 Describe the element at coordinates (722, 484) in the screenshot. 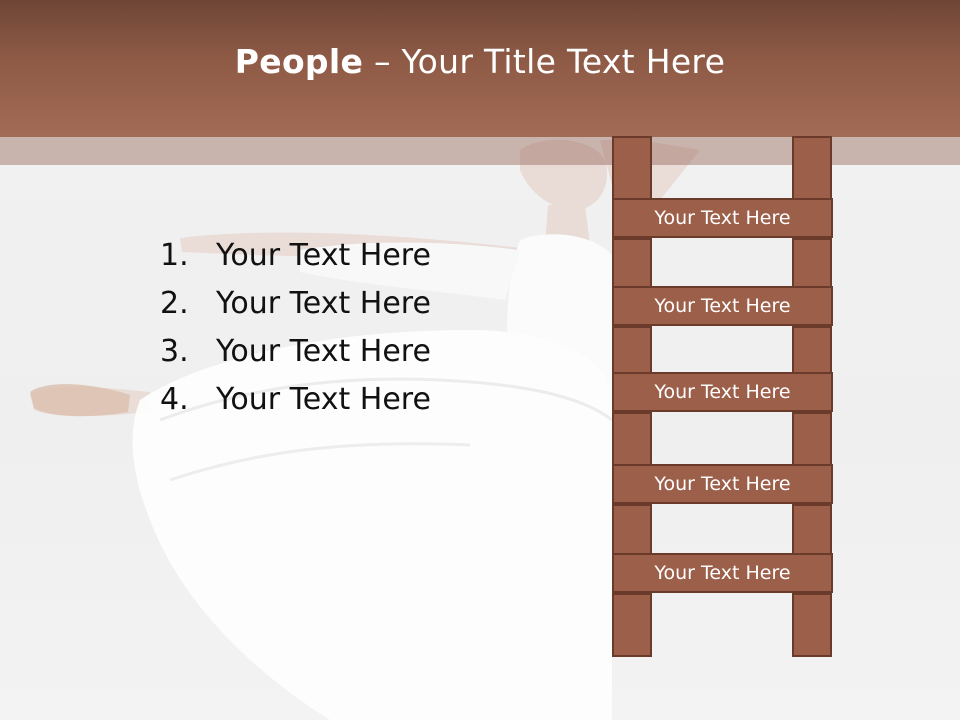

I see `ladder-rung-4: Your Text Here` at that location.